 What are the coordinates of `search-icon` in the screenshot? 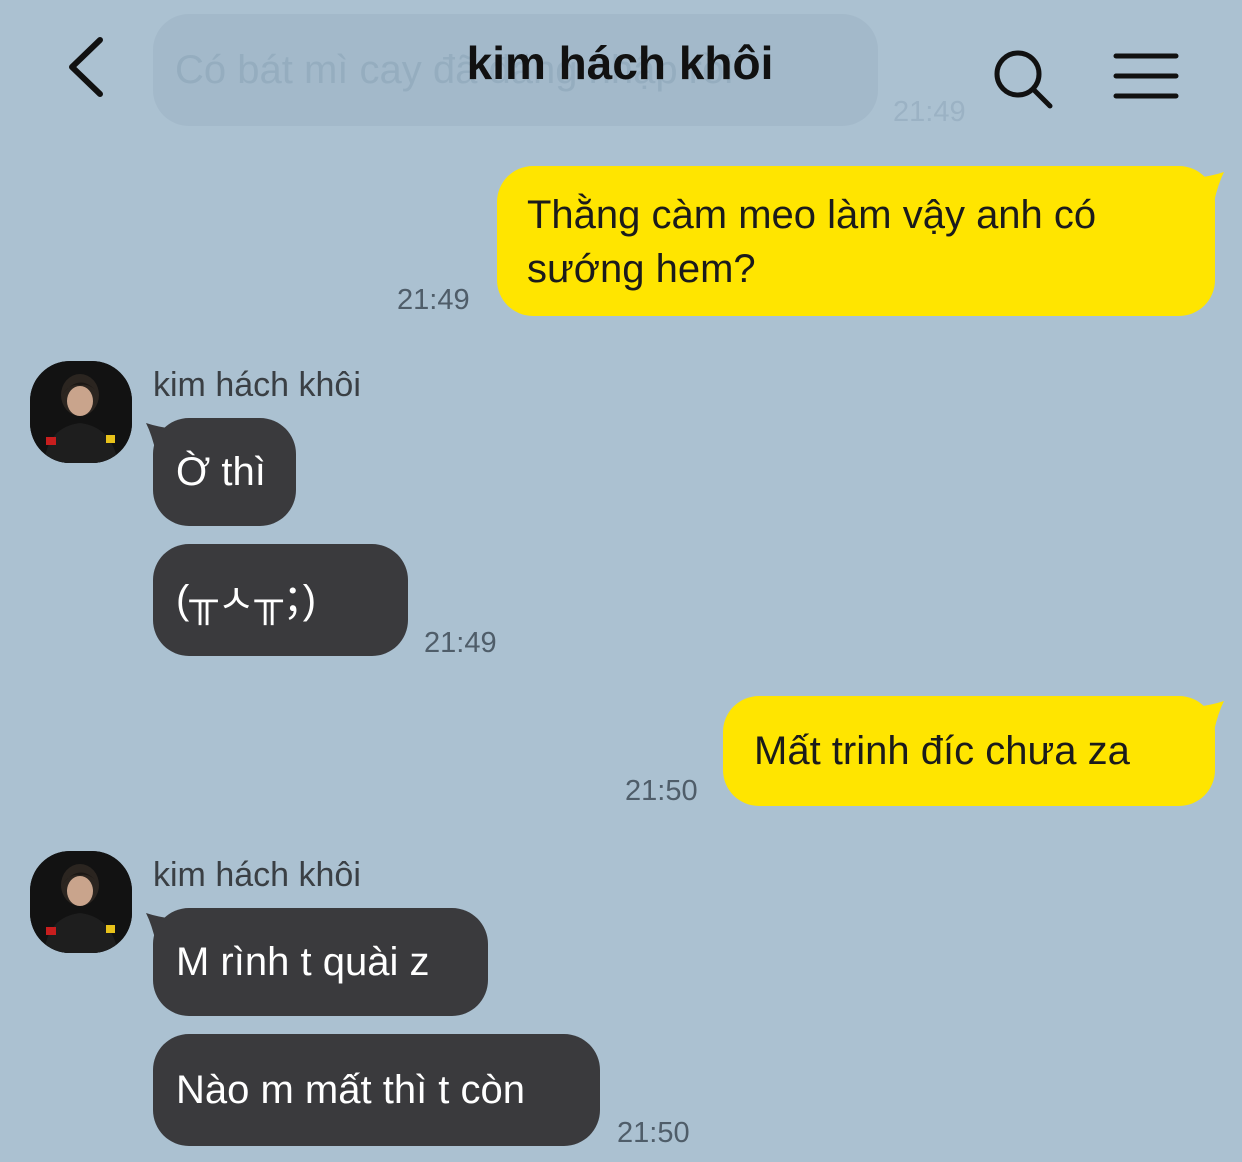 It's located at (1023, 79).